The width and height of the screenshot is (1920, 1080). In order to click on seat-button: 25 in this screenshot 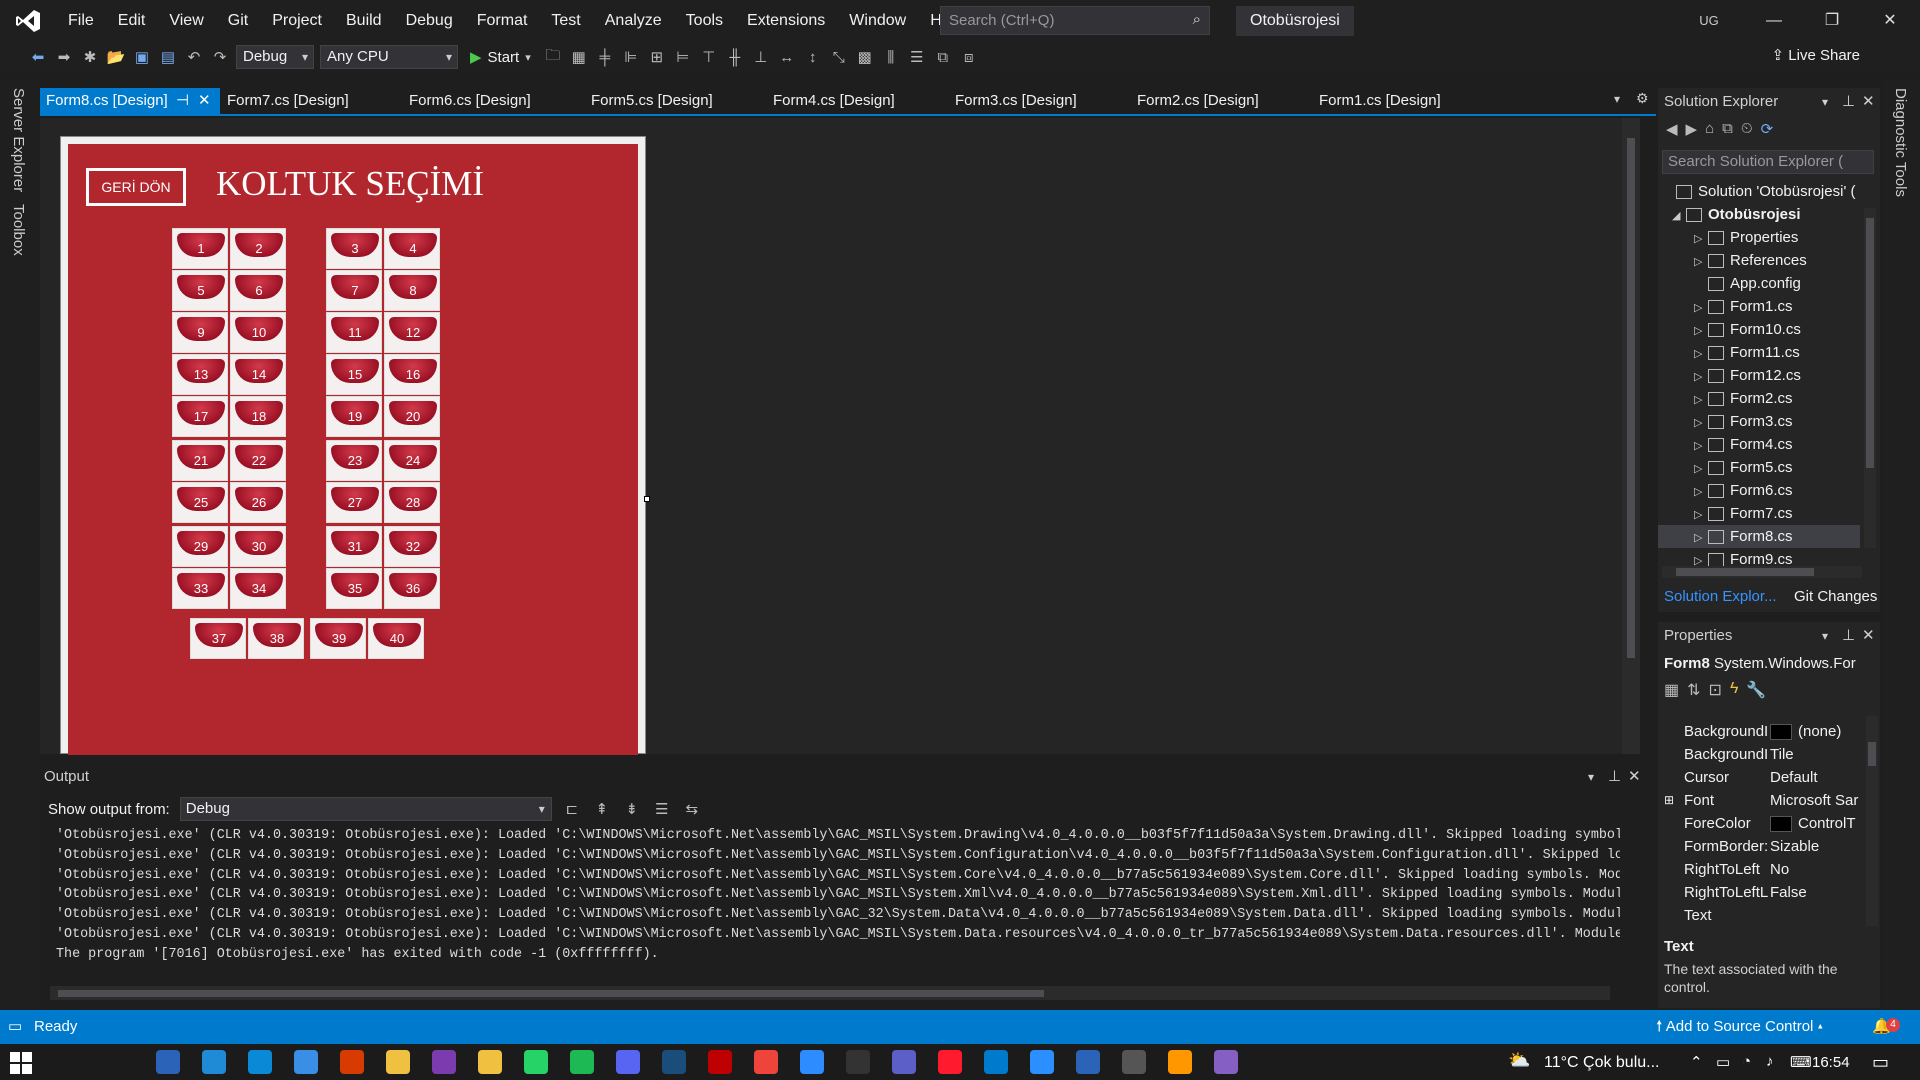, I will do `click(200, 502)`.